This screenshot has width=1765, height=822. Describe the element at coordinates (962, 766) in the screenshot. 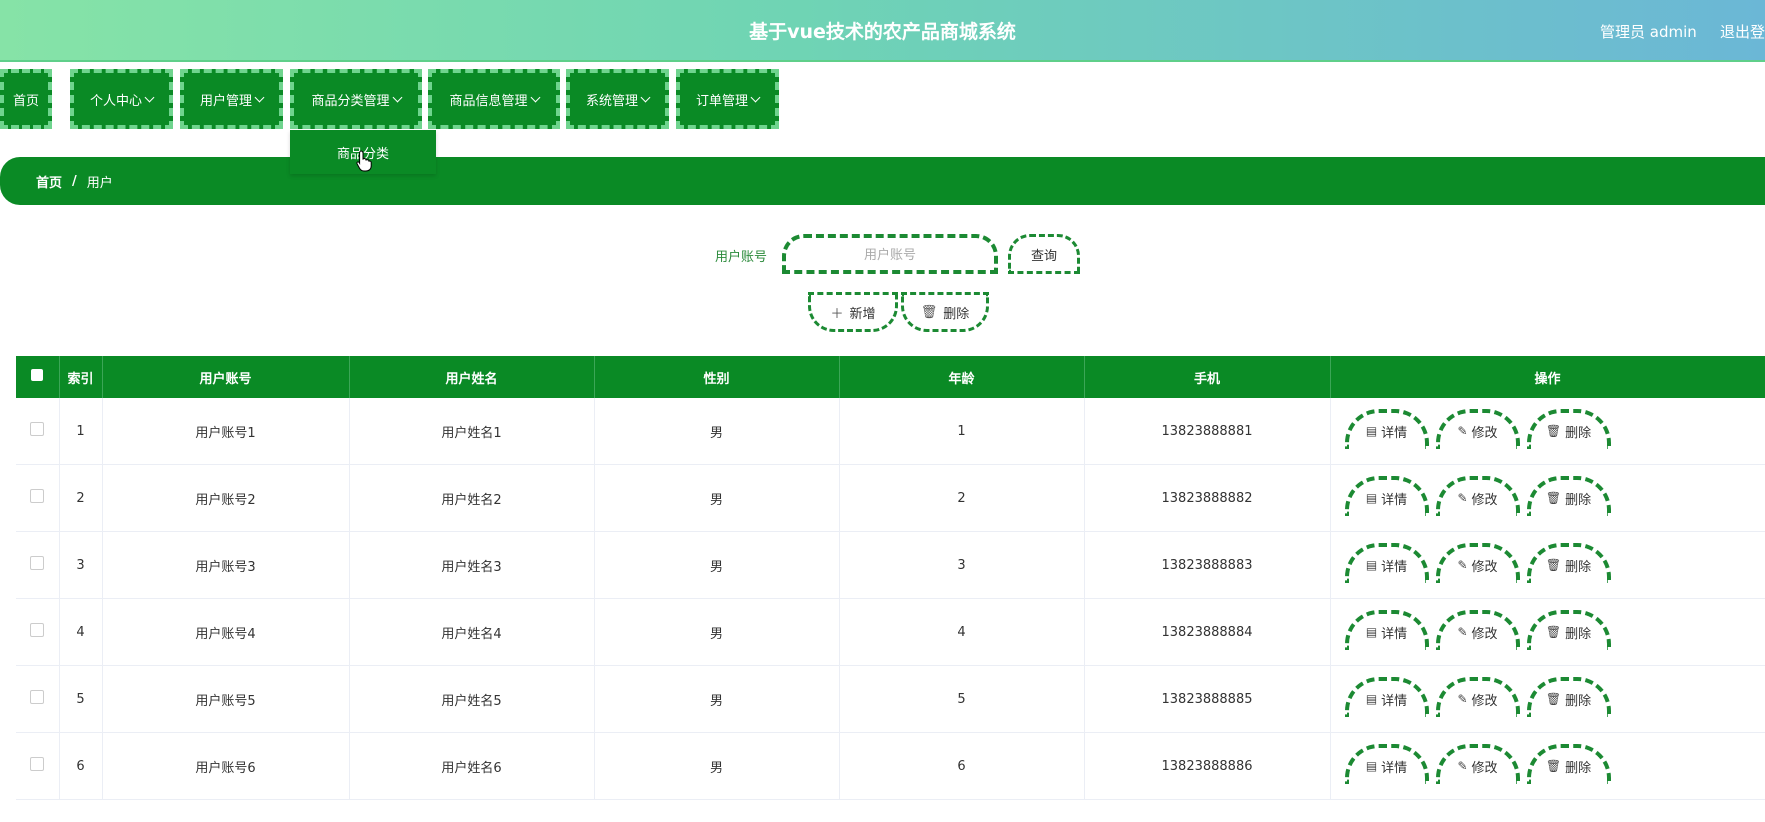

I see `cell-age: 6` at that location.